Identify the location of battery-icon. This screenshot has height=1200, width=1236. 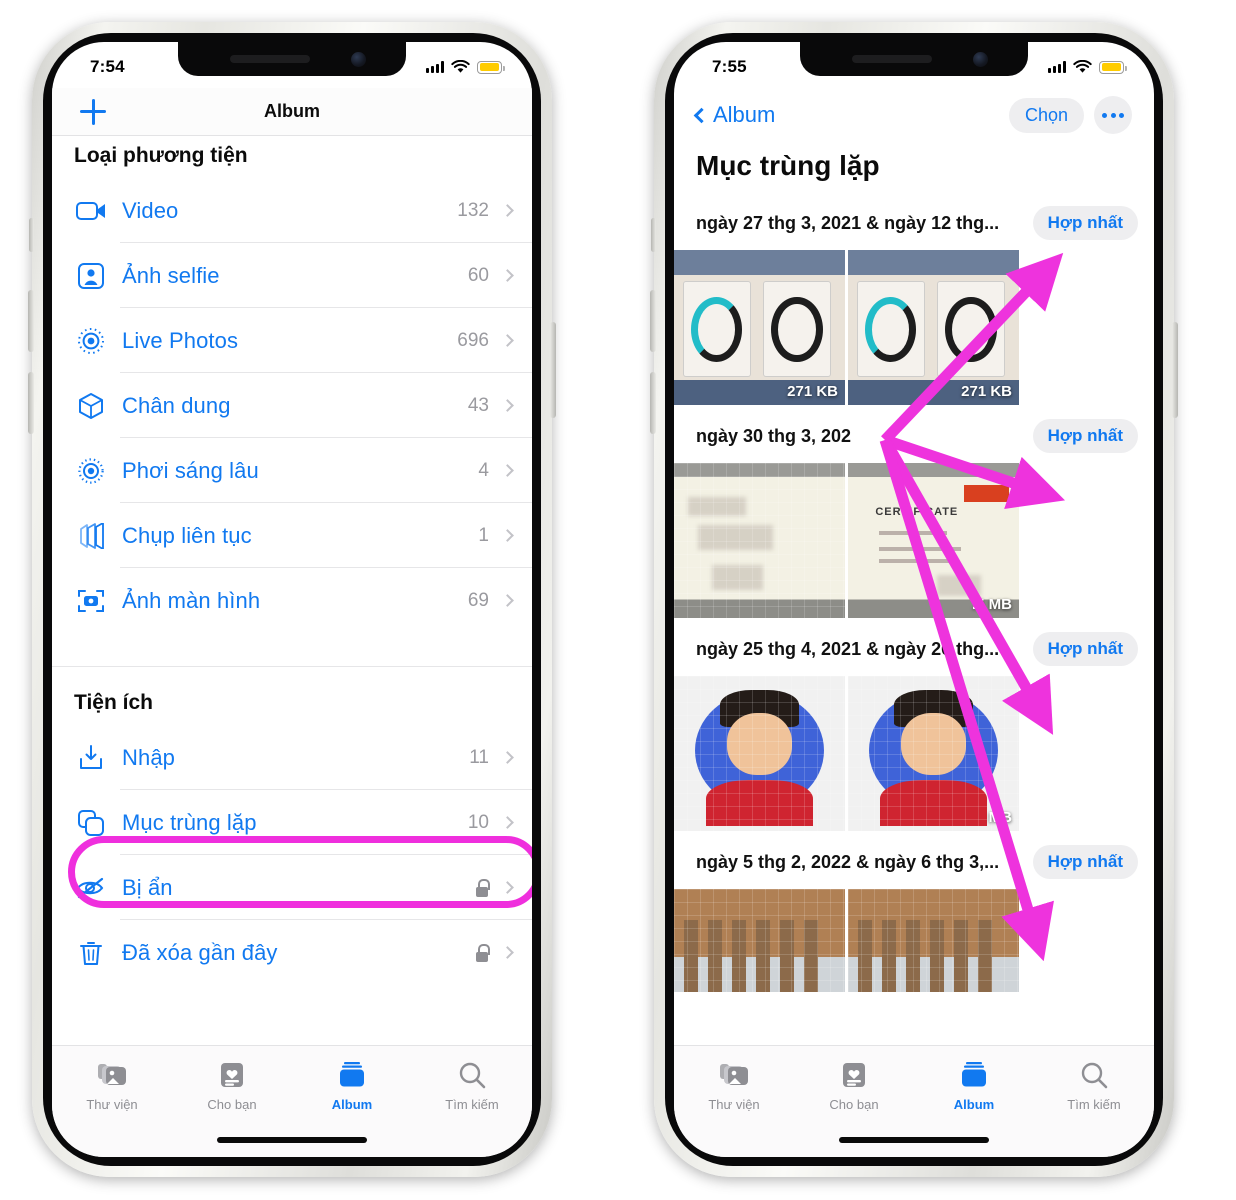
(491, 67).